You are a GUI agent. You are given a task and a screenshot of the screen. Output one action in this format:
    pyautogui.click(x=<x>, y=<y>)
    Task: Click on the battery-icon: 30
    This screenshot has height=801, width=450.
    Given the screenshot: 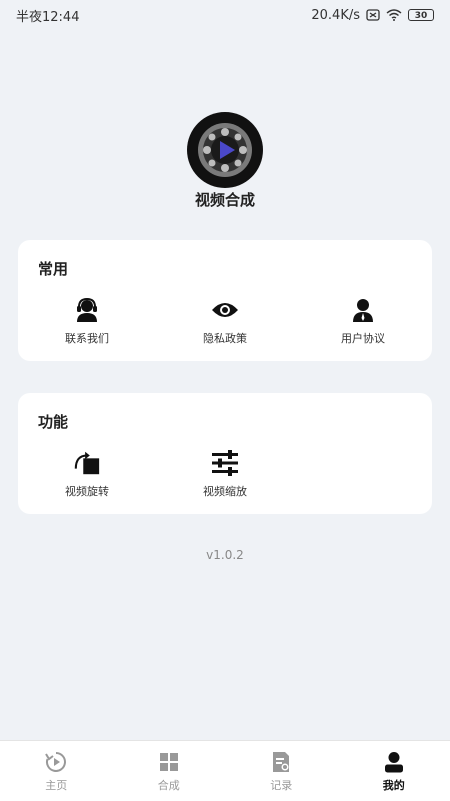 What is the action you would take?
    pyautogui.click(x=421, y=15)
    